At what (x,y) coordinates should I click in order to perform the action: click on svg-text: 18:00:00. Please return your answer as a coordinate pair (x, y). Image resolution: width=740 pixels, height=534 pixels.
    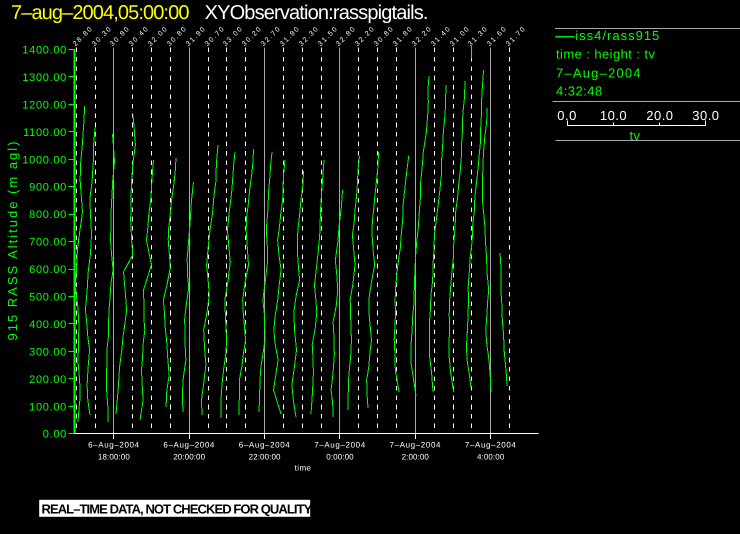
    Looking at the image, I should click on (114, 456).